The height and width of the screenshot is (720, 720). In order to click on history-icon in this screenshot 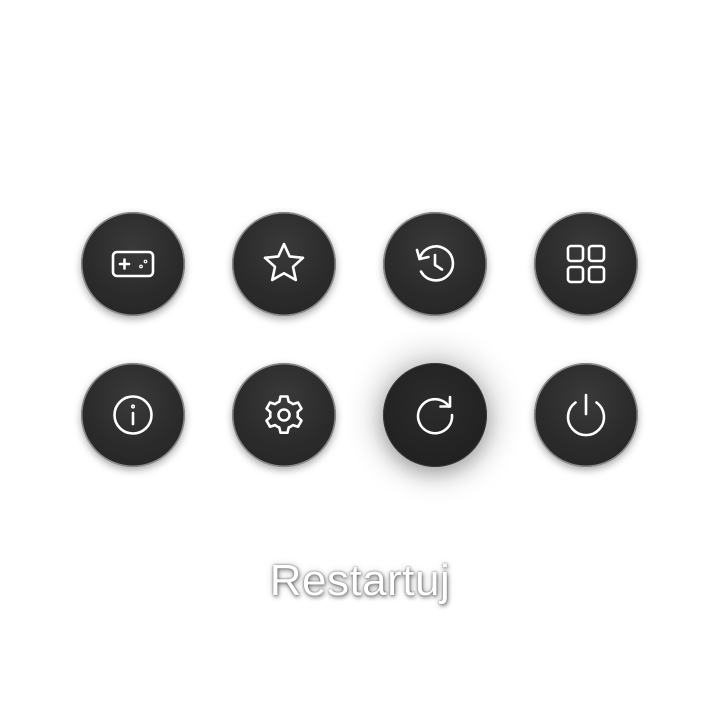, I will do `click(435, 263)`.